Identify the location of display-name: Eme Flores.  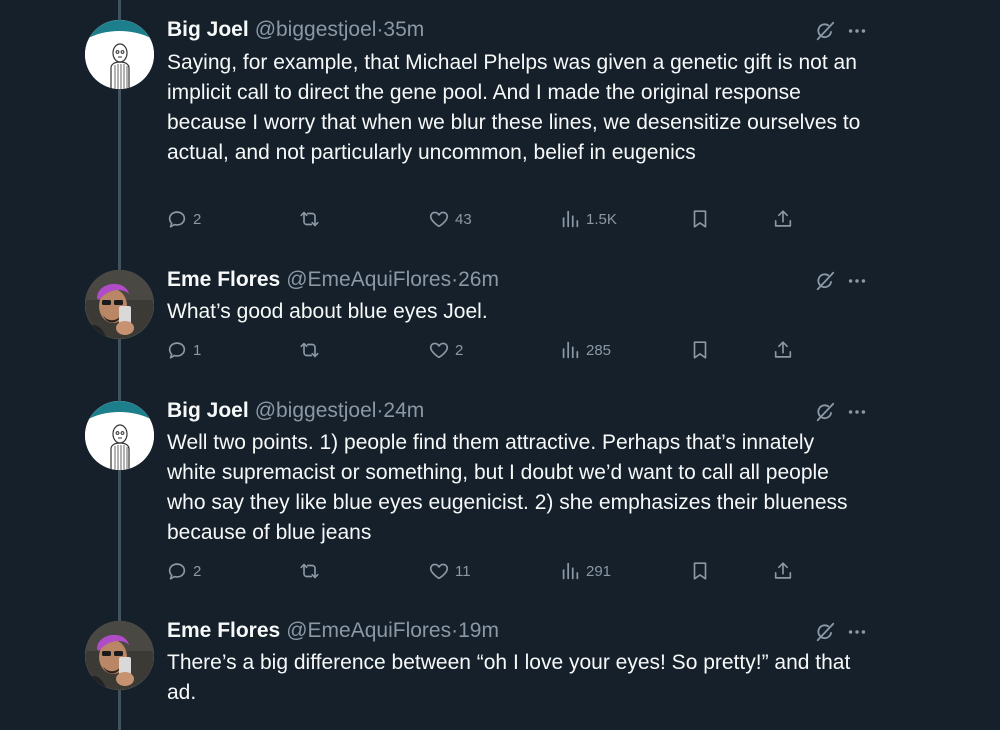
(223, 630).